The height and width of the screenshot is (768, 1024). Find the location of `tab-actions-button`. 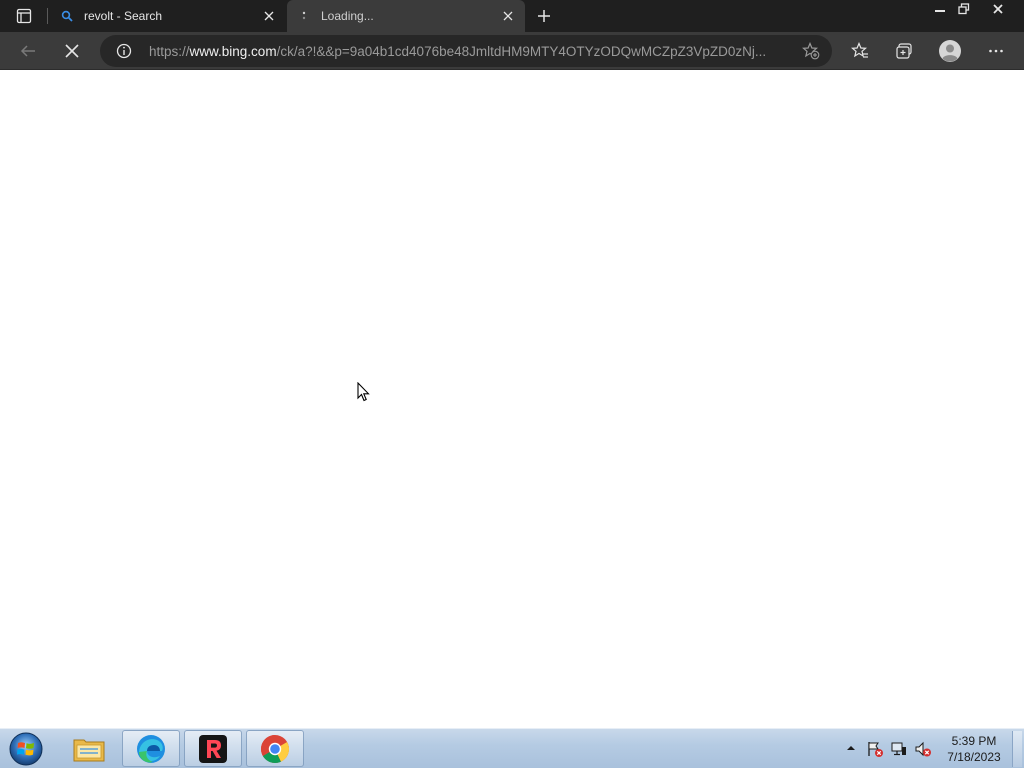

tab-actions-button is located at coordinates (24, 16).